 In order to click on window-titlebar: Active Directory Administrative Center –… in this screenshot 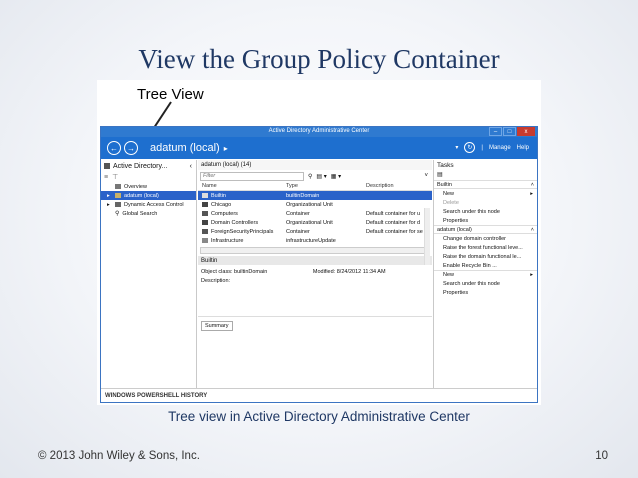, I will do `click(319, 132)`.